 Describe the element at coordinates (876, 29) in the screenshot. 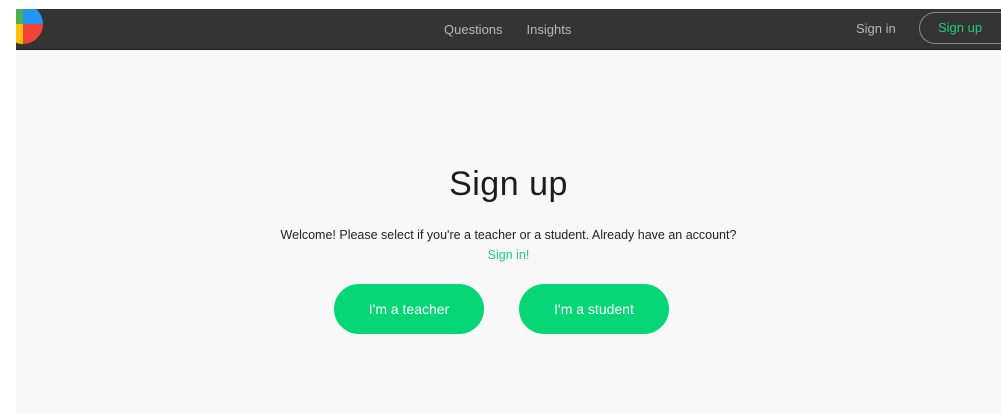

I see `sign-in-link: Sign in` at that location.